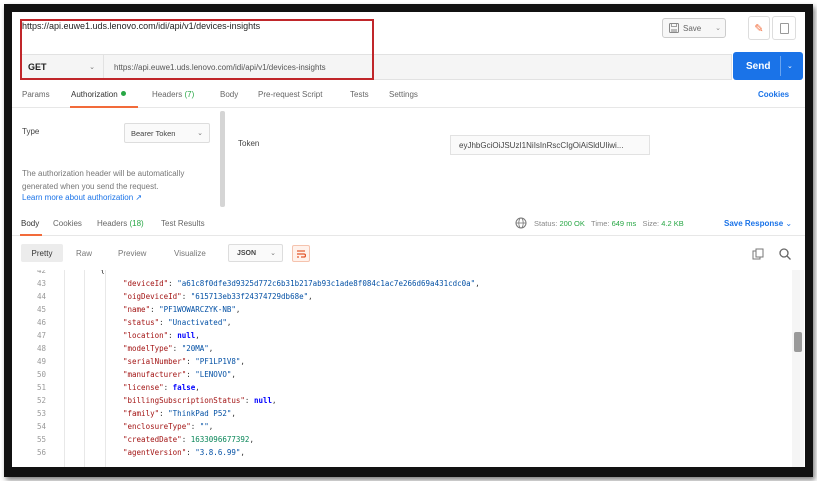 The height and width of the screenshot is (481, 817). I want to click on status-label: Status:, so click(546, 223).